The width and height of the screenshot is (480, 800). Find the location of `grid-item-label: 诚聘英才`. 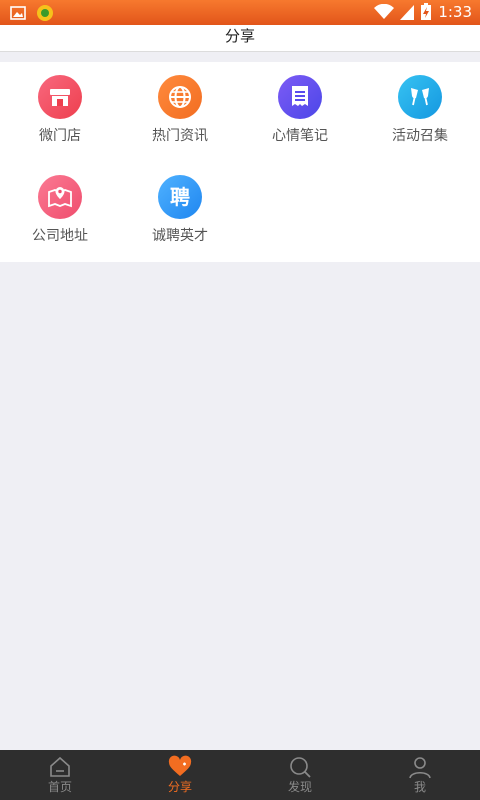

grid-item-label: 诚聘英才 is located at coordinates (180, 236).